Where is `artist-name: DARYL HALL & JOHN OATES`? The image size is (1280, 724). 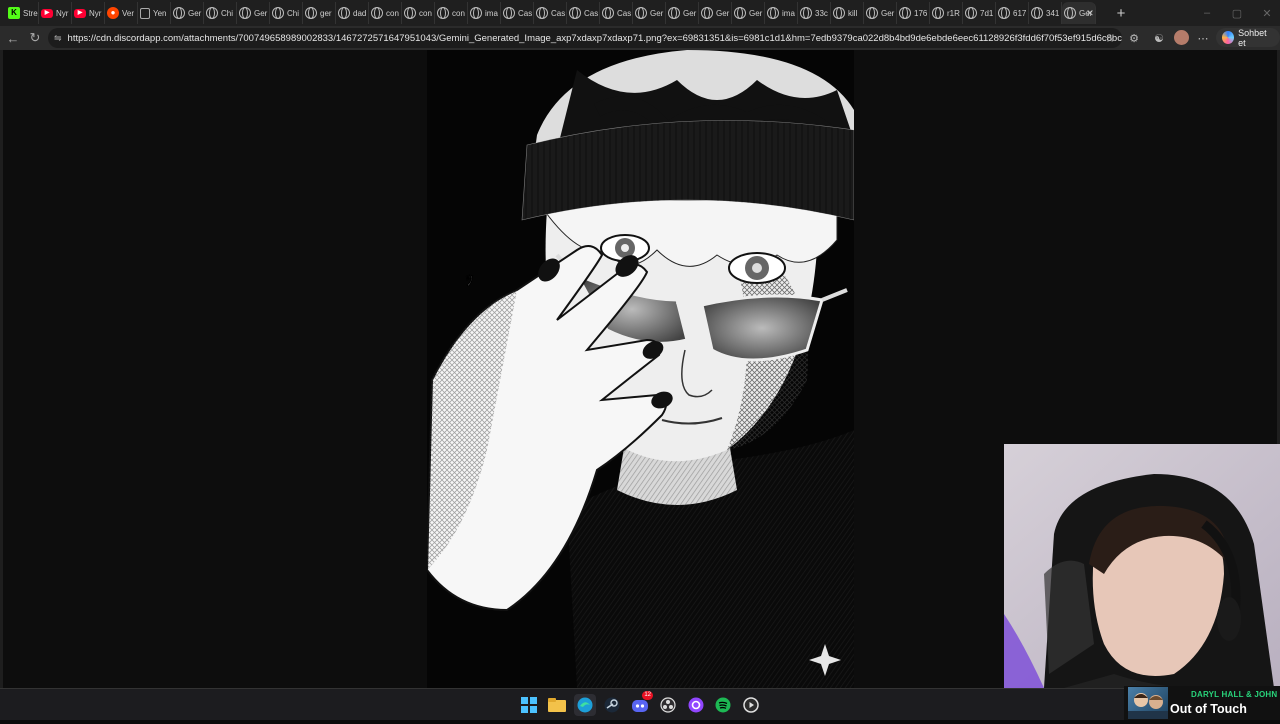 artist-name: DARYL HALL & JOHN OATES is located at coordinates (1235, 694).